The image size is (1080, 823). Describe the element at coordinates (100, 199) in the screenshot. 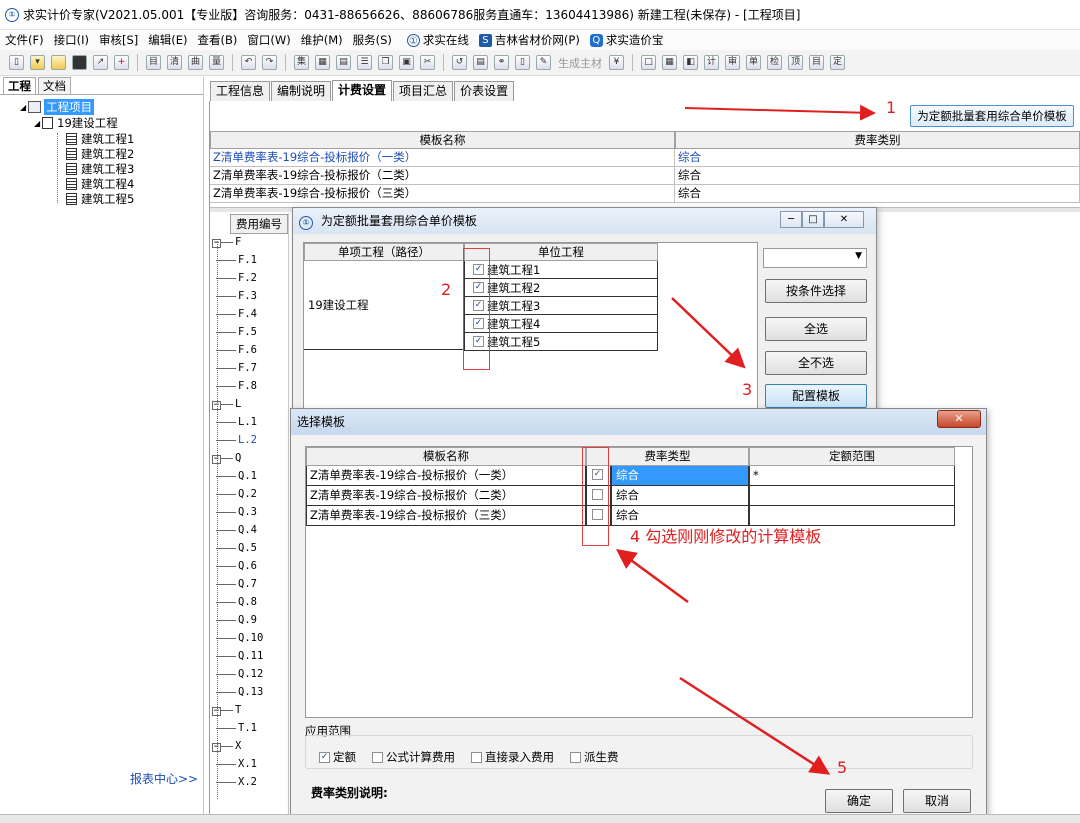

I see `tree-unit: 建筑工程5` at that location.